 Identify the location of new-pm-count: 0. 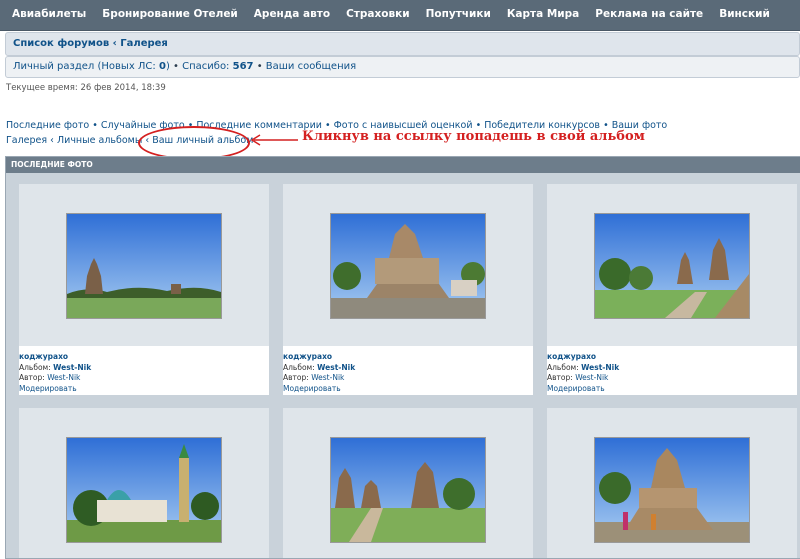
(162, 66).